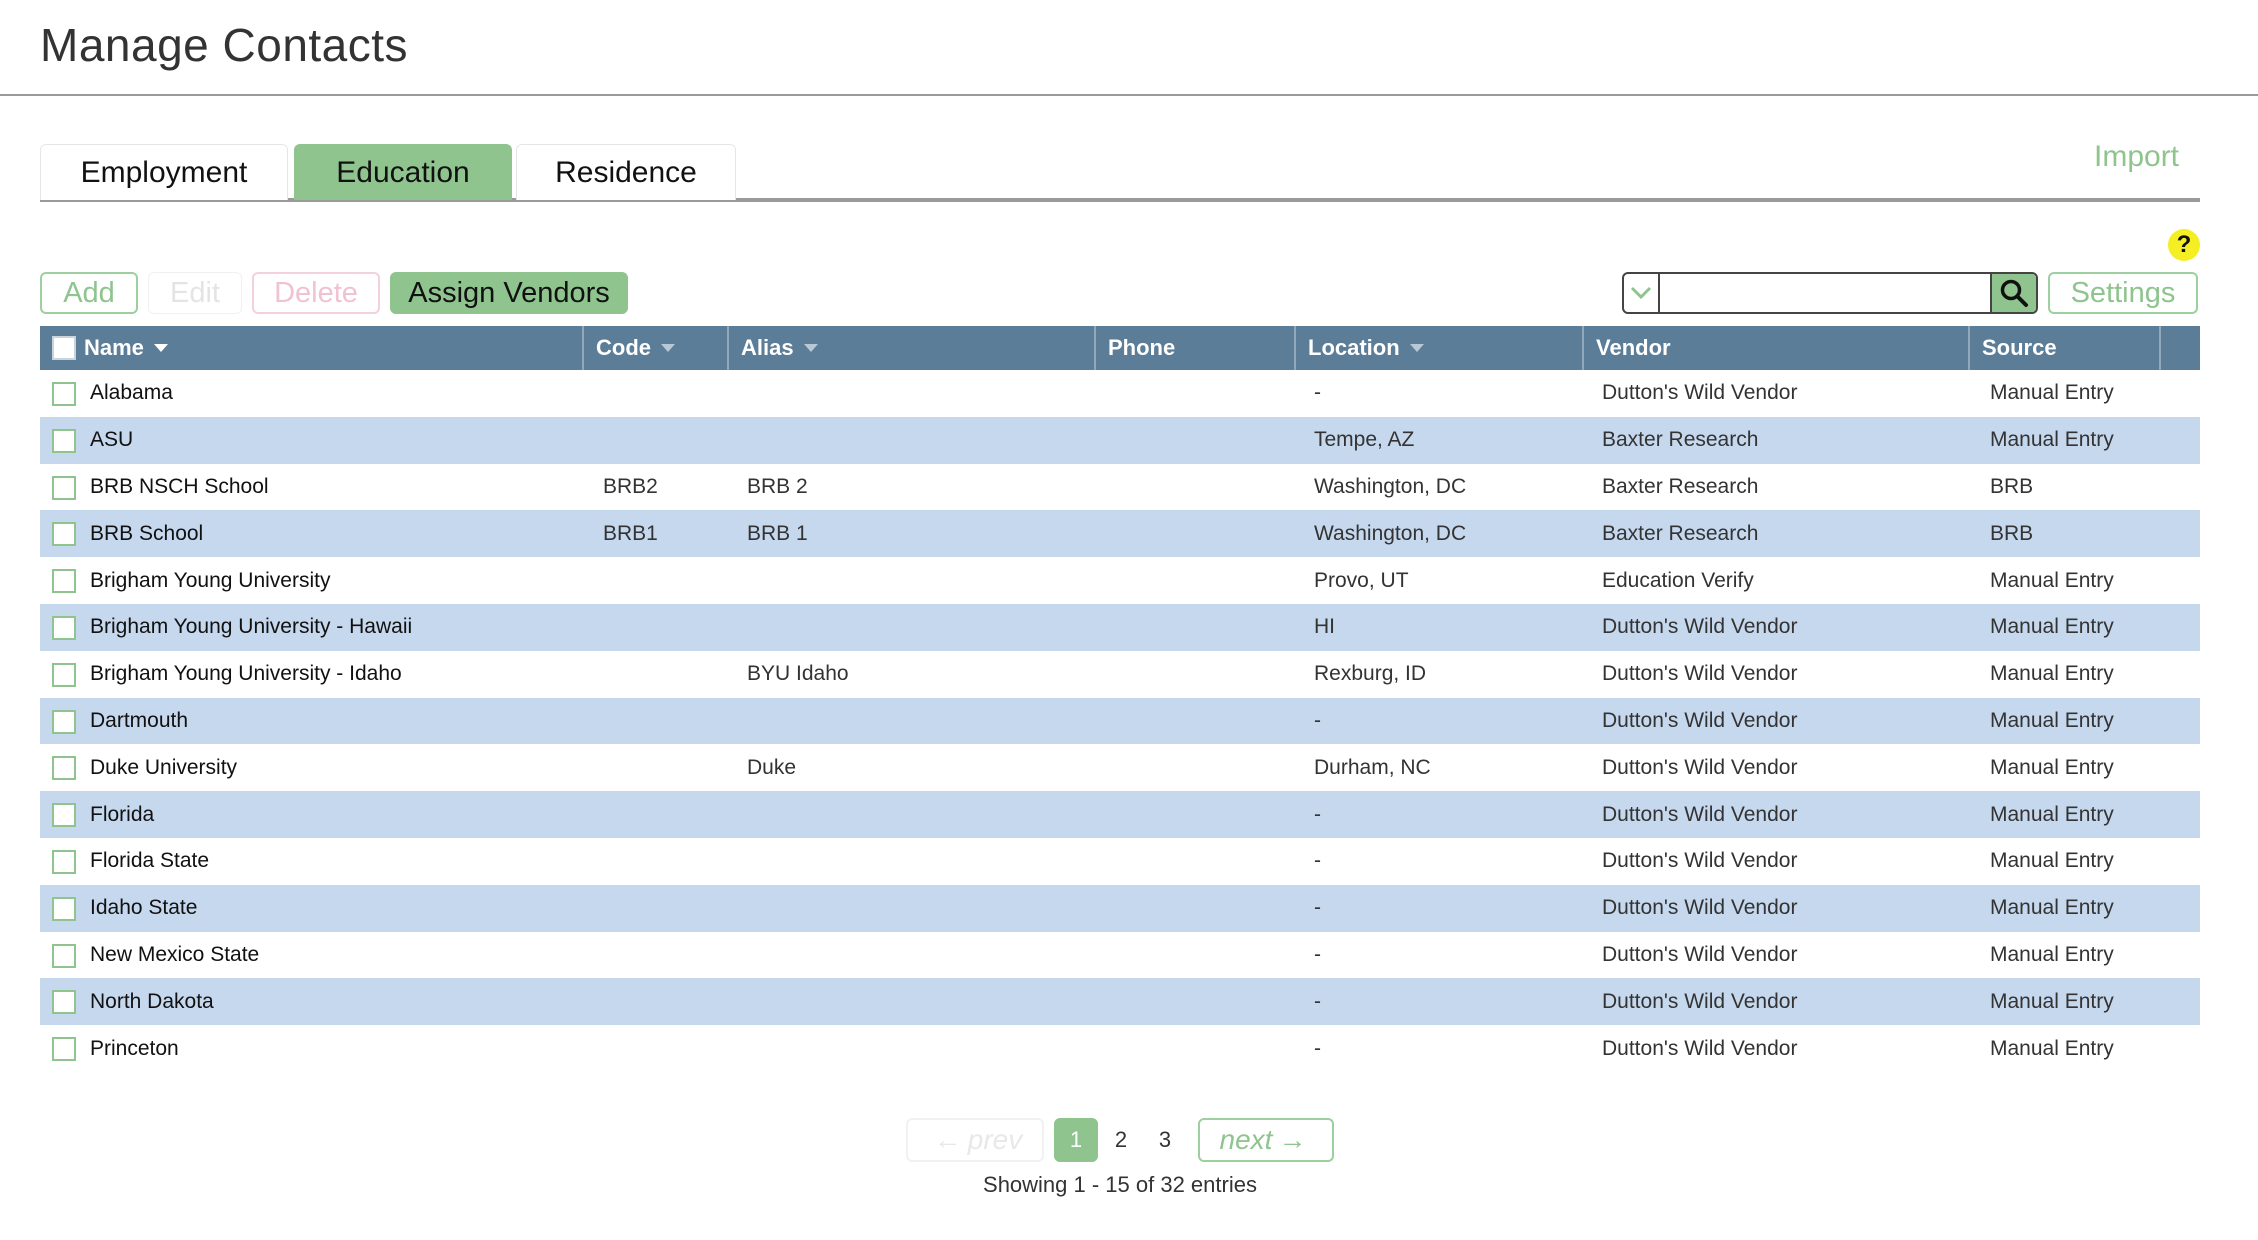 Image resolution: width=2258 pixels, height=1240 pixels. I want to click on arrow-right-icon: →, so click(1292, 1139).